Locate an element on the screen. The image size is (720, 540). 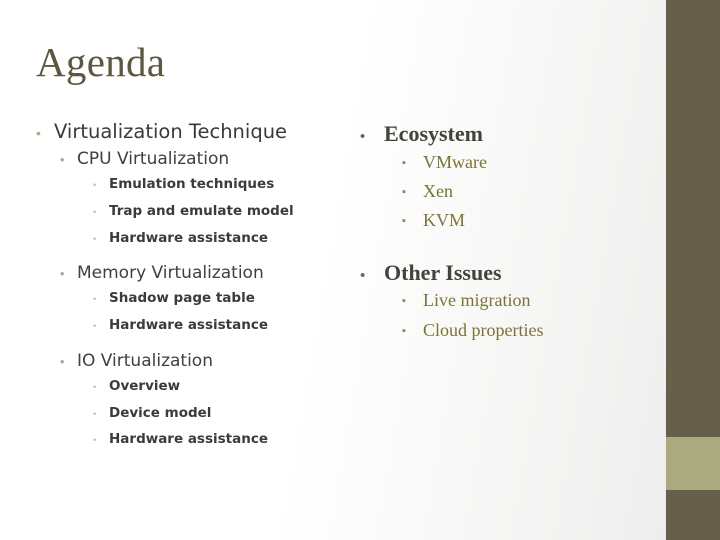
outline-item-label: Emulation techniques is located at coordinates (192, 184).